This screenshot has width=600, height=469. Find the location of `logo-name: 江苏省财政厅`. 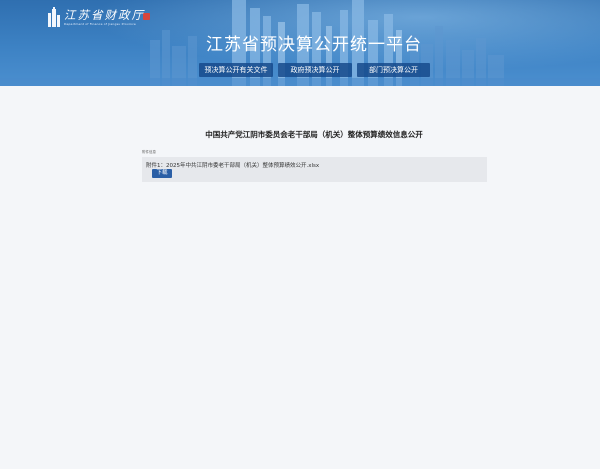

logo-name: 江苏省财政厅 is located at coordinates (104, 15).